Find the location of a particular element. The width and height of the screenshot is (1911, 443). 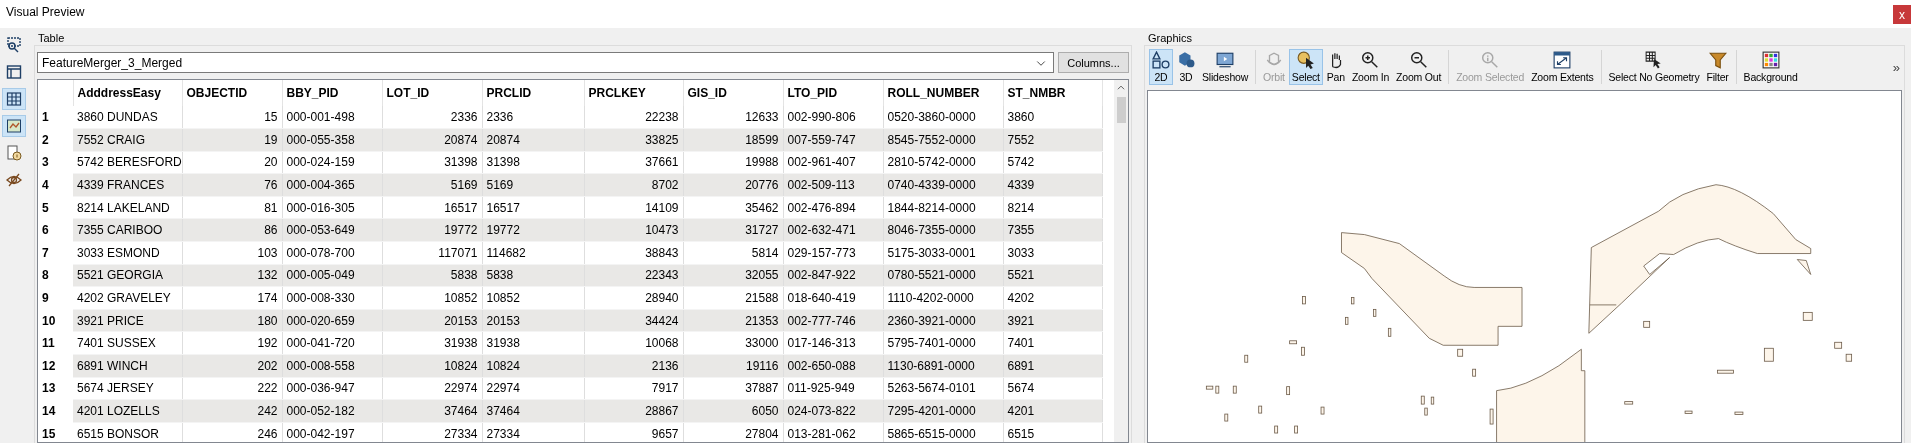

close-button: x is located at coordinates (1902, 14).